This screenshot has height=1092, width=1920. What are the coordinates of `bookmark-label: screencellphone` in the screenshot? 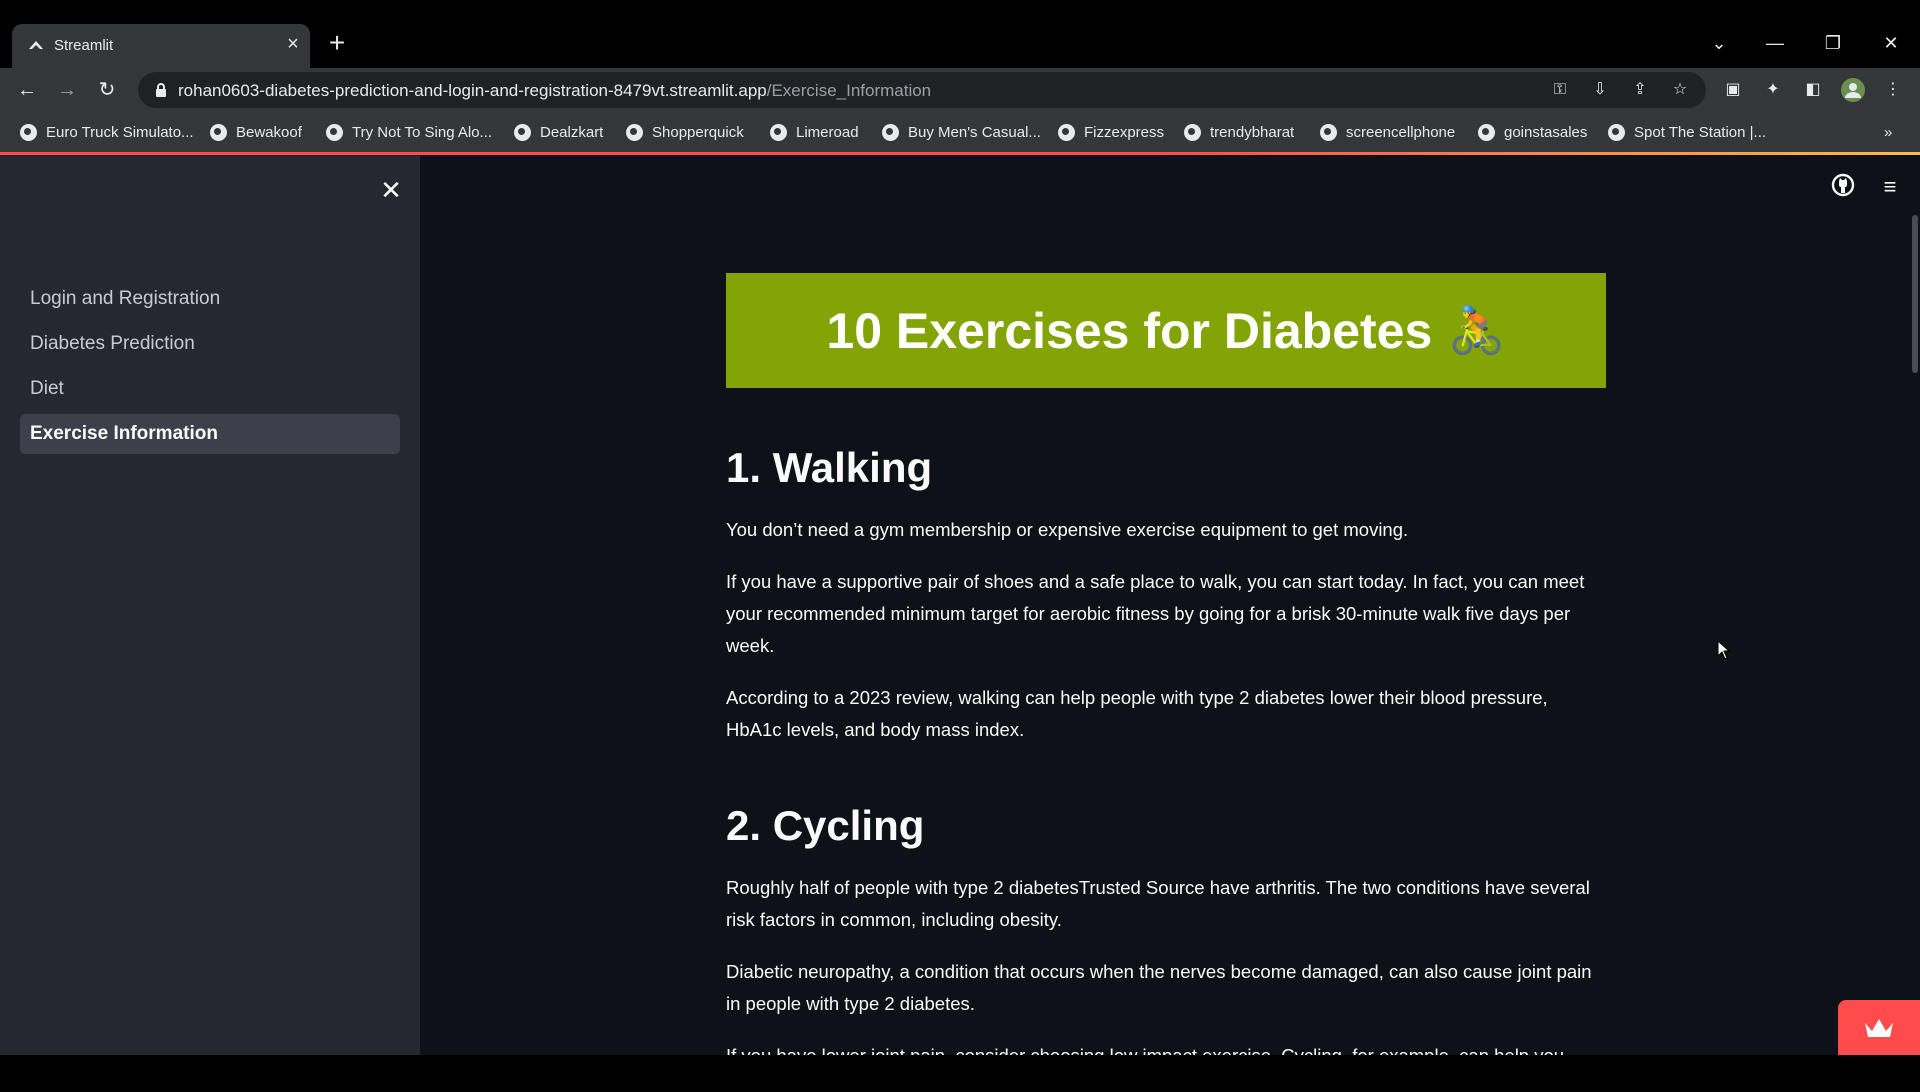 It's located at (1401, 132).